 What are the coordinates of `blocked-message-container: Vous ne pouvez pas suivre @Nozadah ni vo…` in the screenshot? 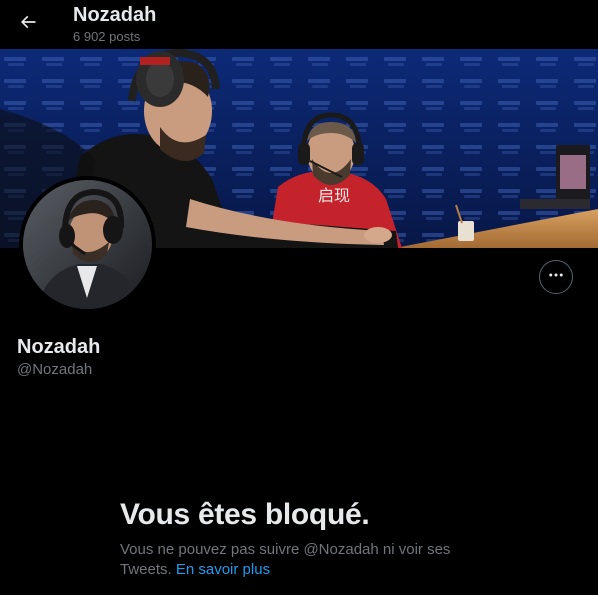 It's located at (300, 560).